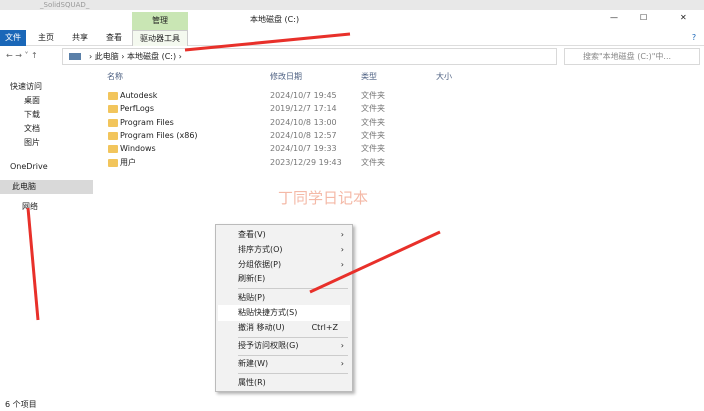 This screenshot has height=411, width=704. Describe the element at coordinates (352, 404) in the screenshot. I see `status-bar: 6 个项目` at that location.